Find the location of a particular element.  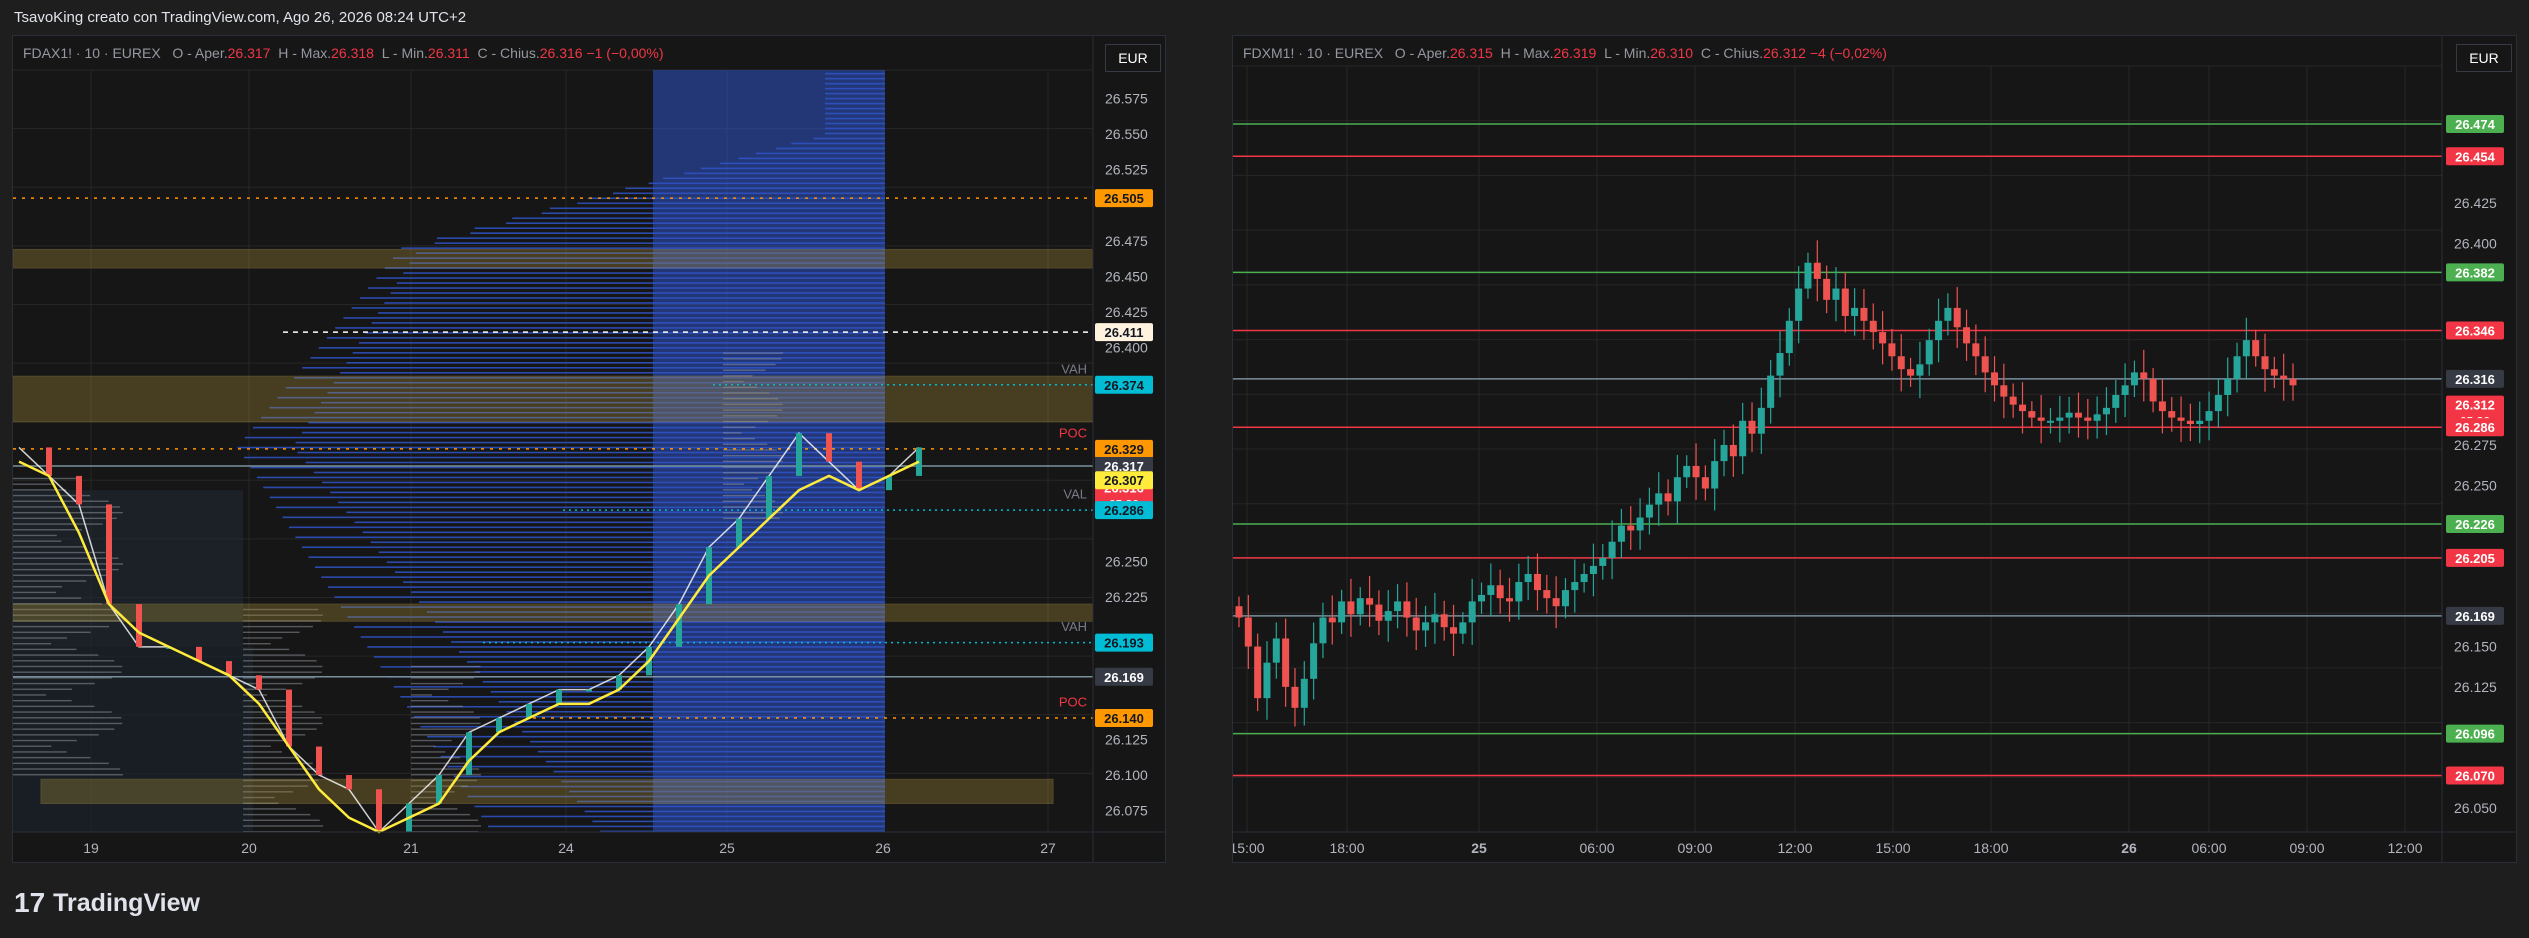

fdxm-x-tick: 06:00 is located at coordinates (2208, 848).